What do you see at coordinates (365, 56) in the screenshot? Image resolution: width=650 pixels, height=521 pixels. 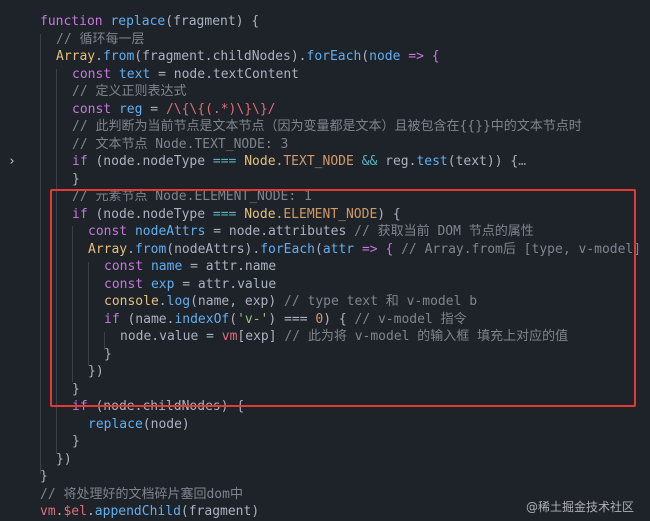 I see `code-token: (` at bounding box center [365, 56].